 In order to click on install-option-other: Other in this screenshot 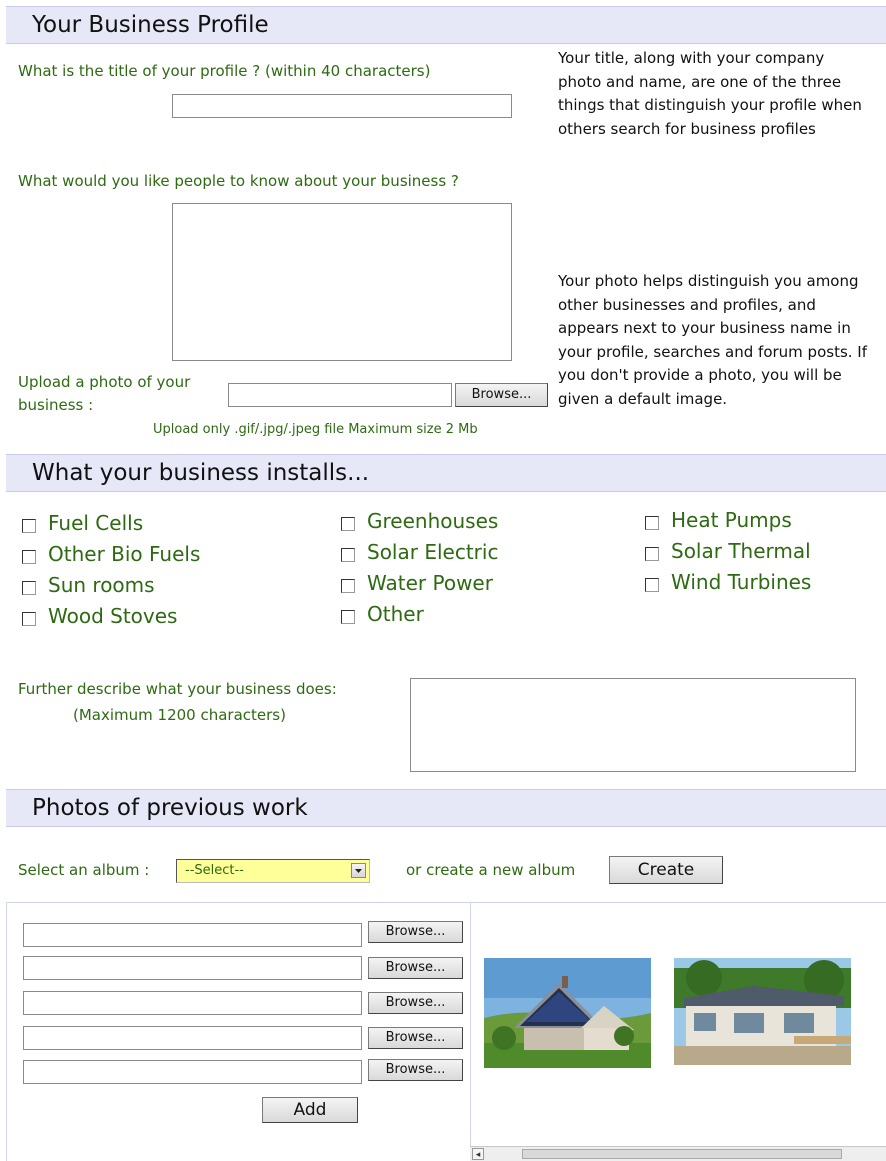, I will do `click(382, 614)`.